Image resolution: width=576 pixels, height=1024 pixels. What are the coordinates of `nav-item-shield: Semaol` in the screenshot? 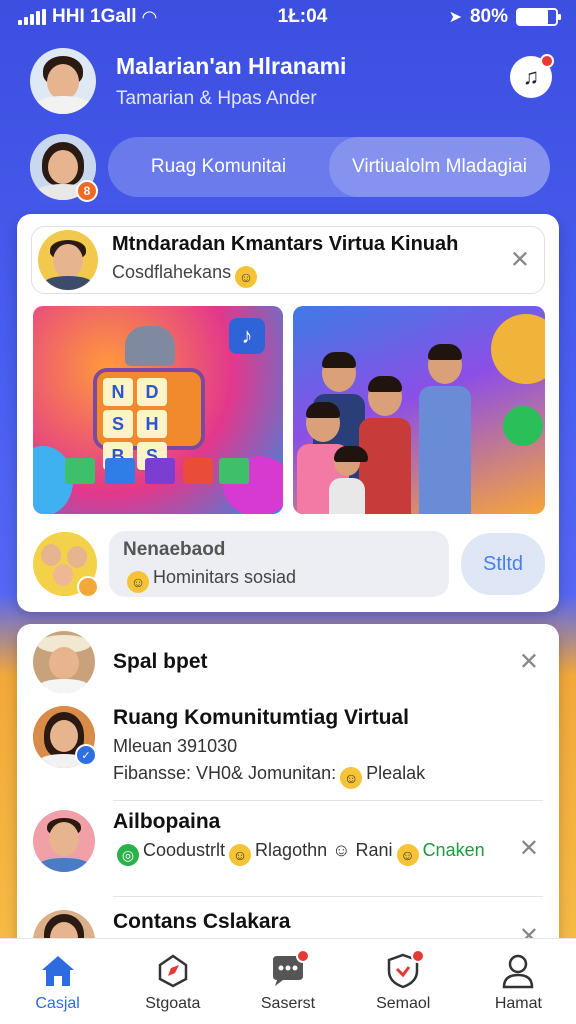 It's located at (403, 981).